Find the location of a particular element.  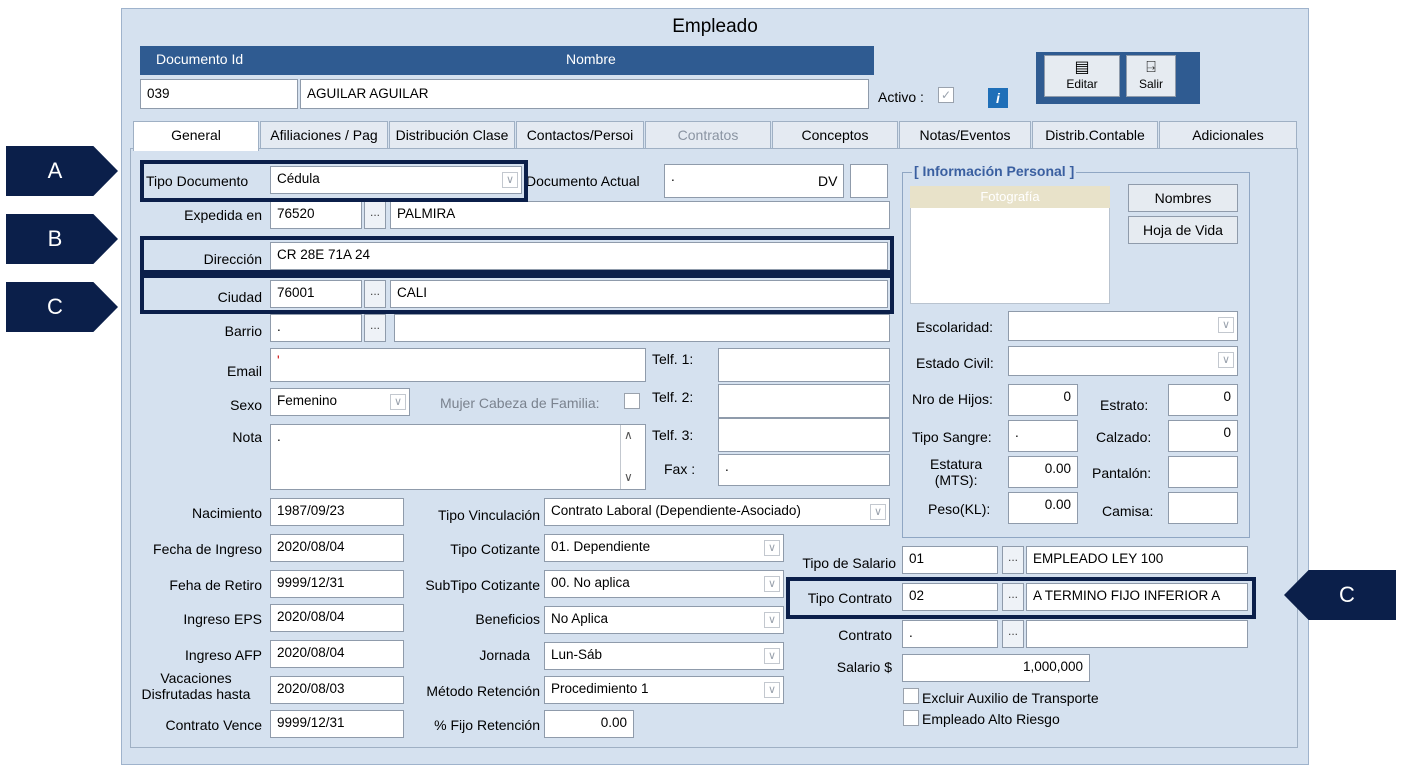

peso-field: 0.00 is located at coordinates (1043, 508).